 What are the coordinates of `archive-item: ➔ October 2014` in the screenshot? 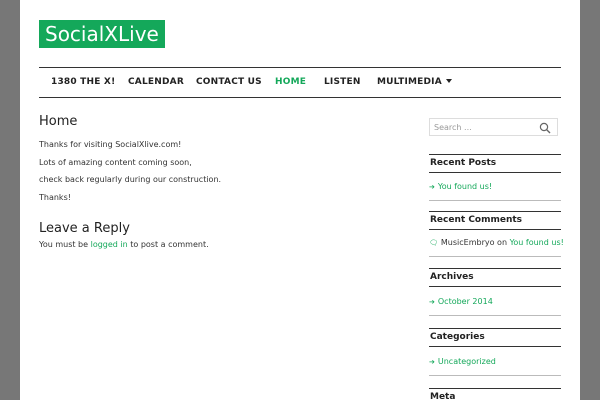 It's located at (461, 302).